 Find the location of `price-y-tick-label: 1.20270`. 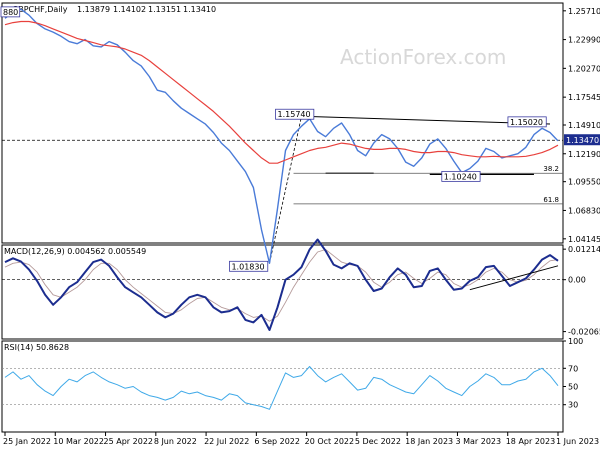

price-y-tick-label: 1.20270 is located at coordinates (584, 68).